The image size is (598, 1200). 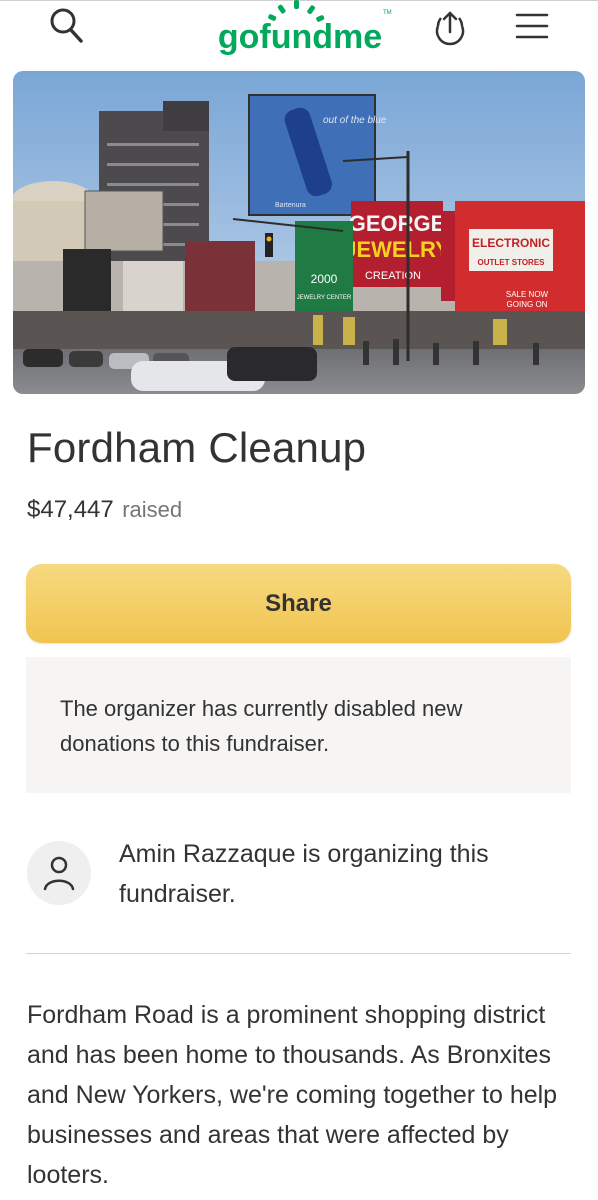 What do you see at coordinates (355, 120) in the screenshot?
I see `billboard-tagline: out of the blue` at bounding box center [355, 120].